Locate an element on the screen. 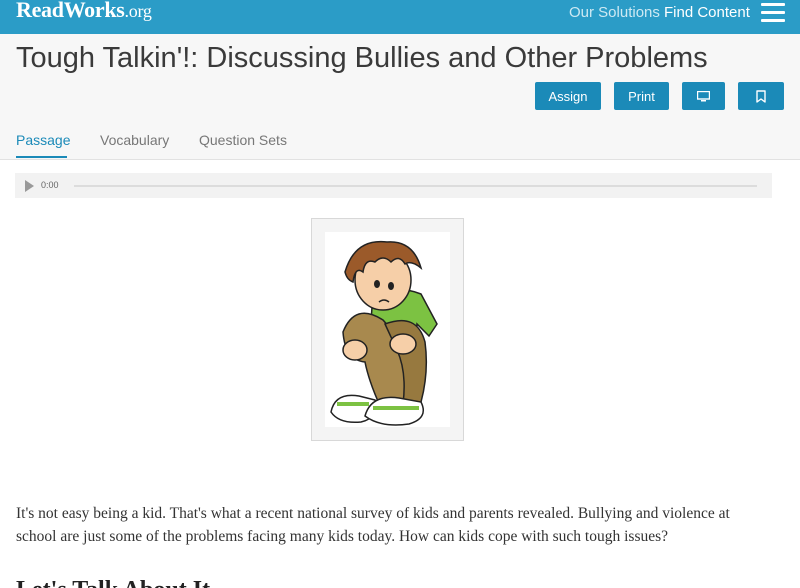 This screenshot has height=588, width=800. passage-image-frame is located at coordinates (387, 329).